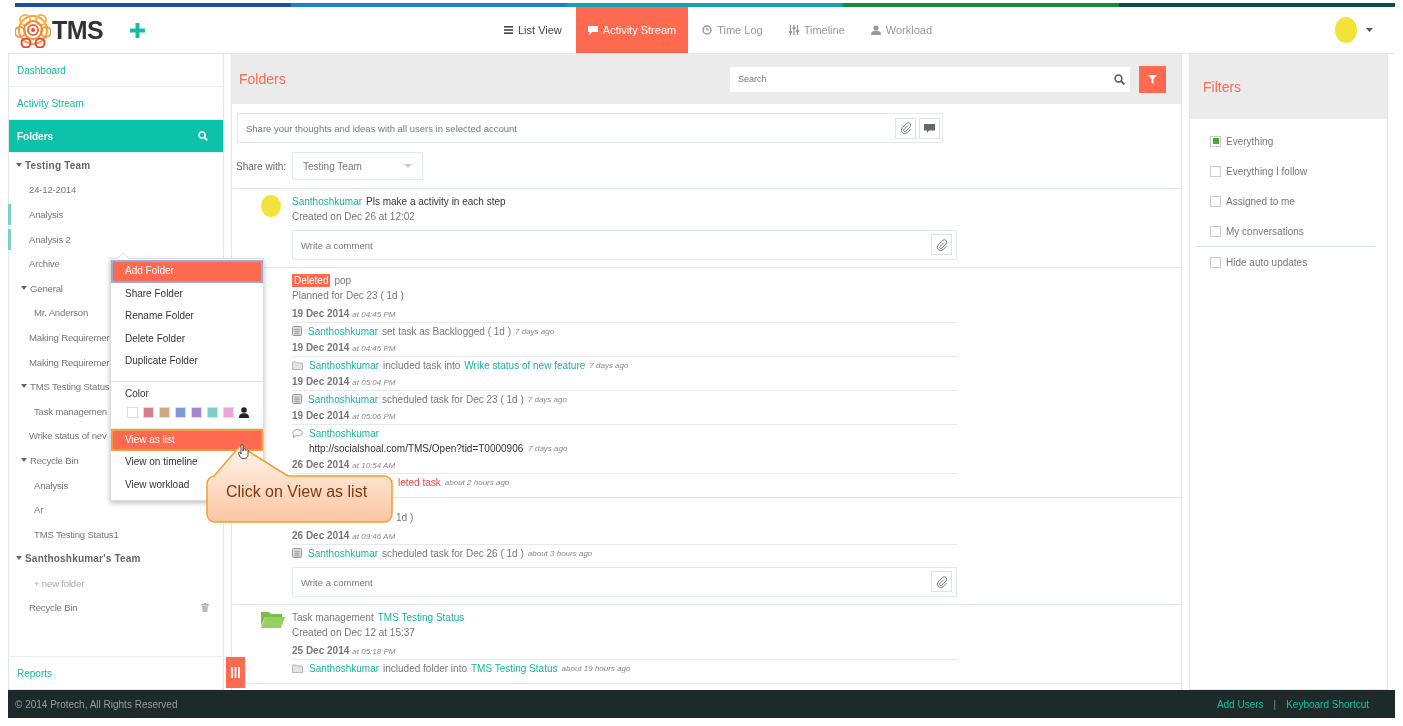 Image resolution: width=1403 pixels, height=726 pixels. What do you see at coordinates (53, 190) in the screenshot?
I see `folder-item: 24-12-2014` at bounding box center [53, 190].